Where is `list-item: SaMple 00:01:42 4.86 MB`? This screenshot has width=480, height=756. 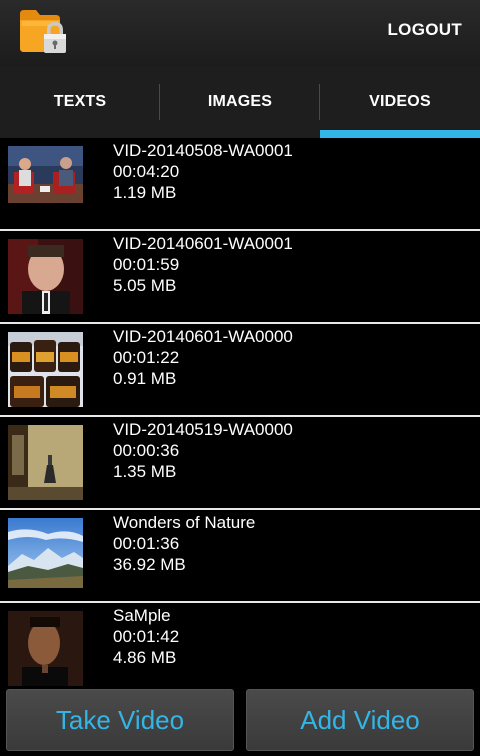 list-item: SaMple 00:01:42 4.86 MB is located at coordinates (240, 649).